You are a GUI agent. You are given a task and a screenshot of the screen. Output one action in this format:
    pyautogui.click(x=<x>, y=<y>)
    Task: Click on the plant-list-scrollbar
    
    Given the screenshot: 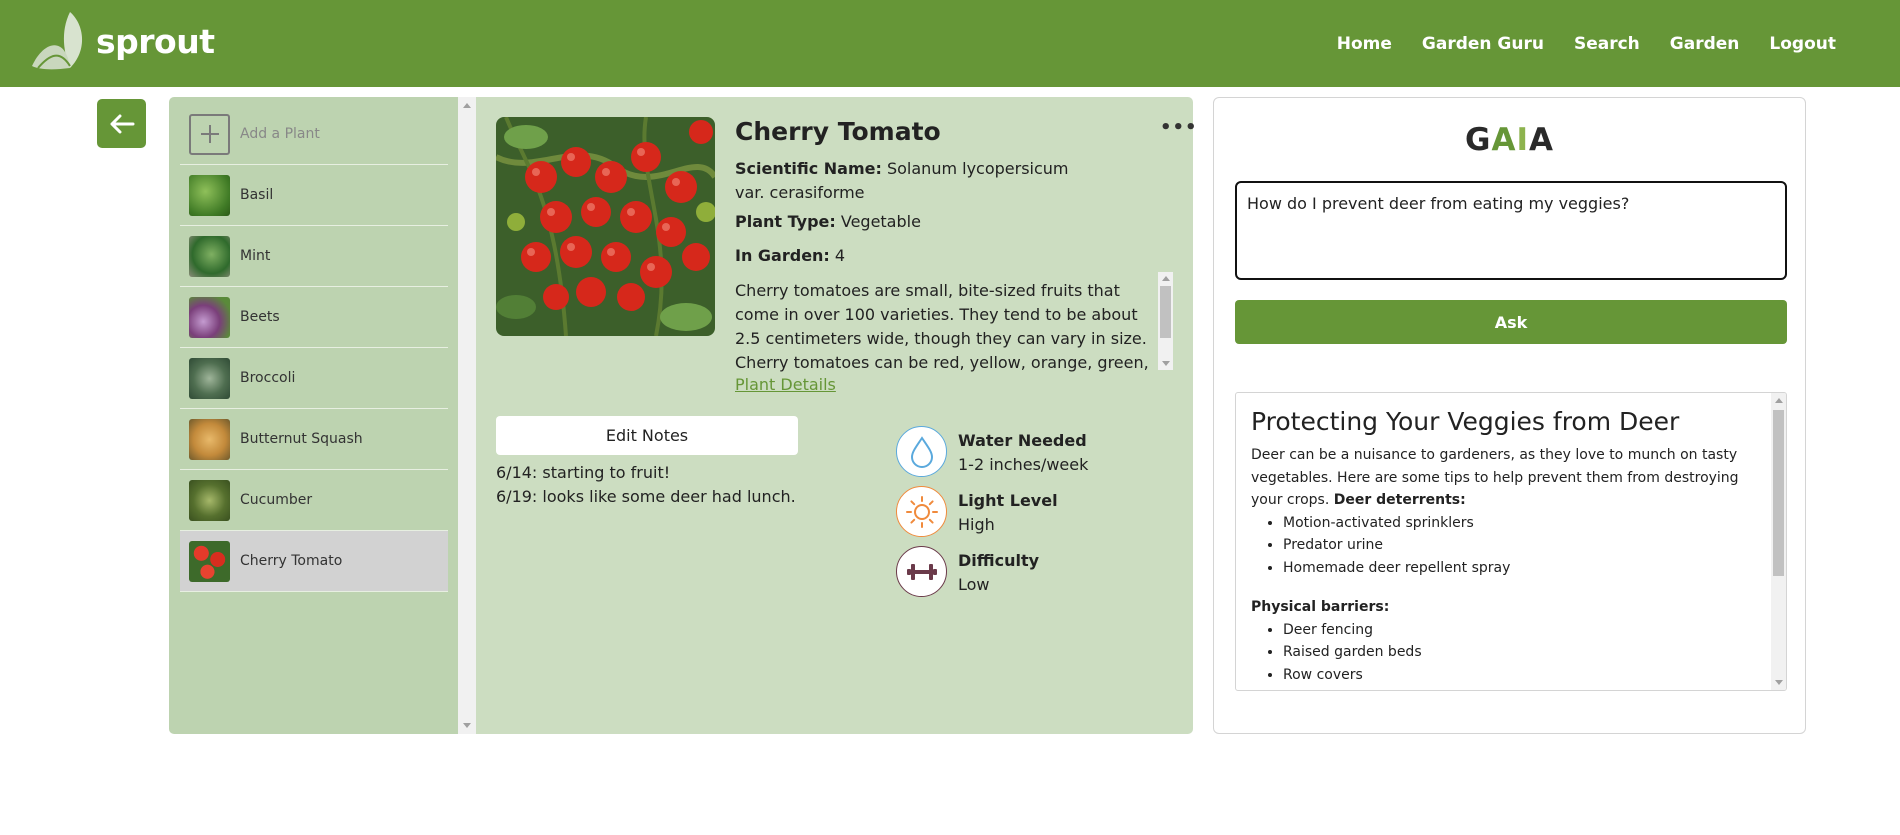 What is the action you would take?
    pyautogui.click(x=467, y=415)
    